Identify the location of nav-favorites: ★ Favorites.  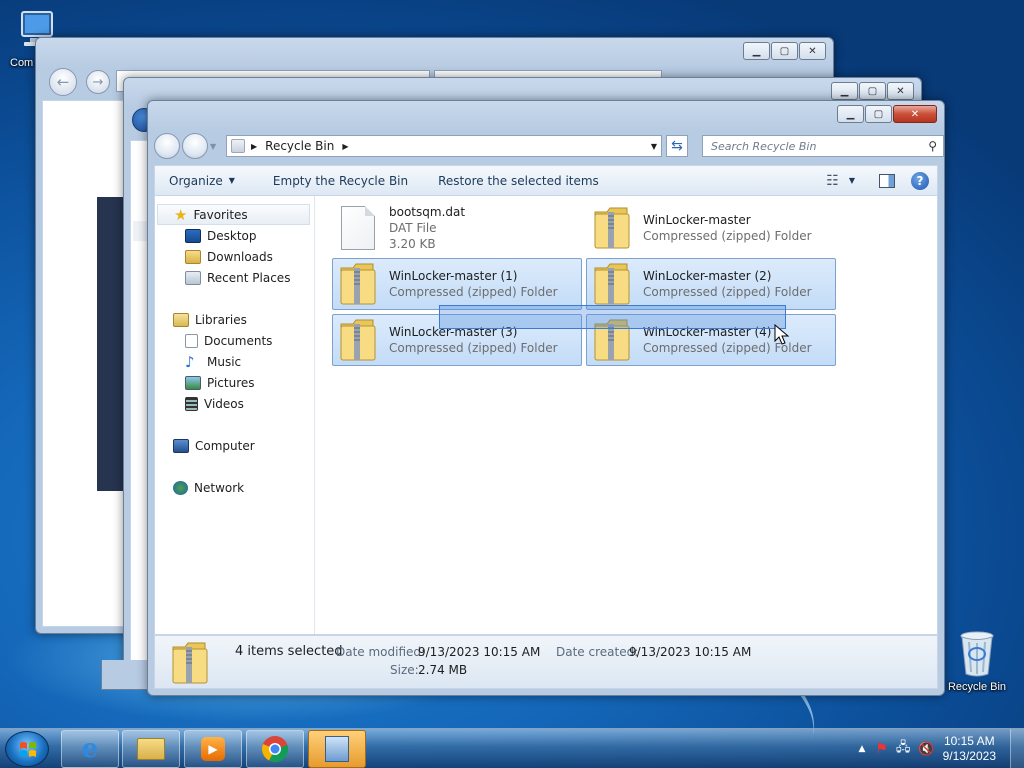
(233, 214).